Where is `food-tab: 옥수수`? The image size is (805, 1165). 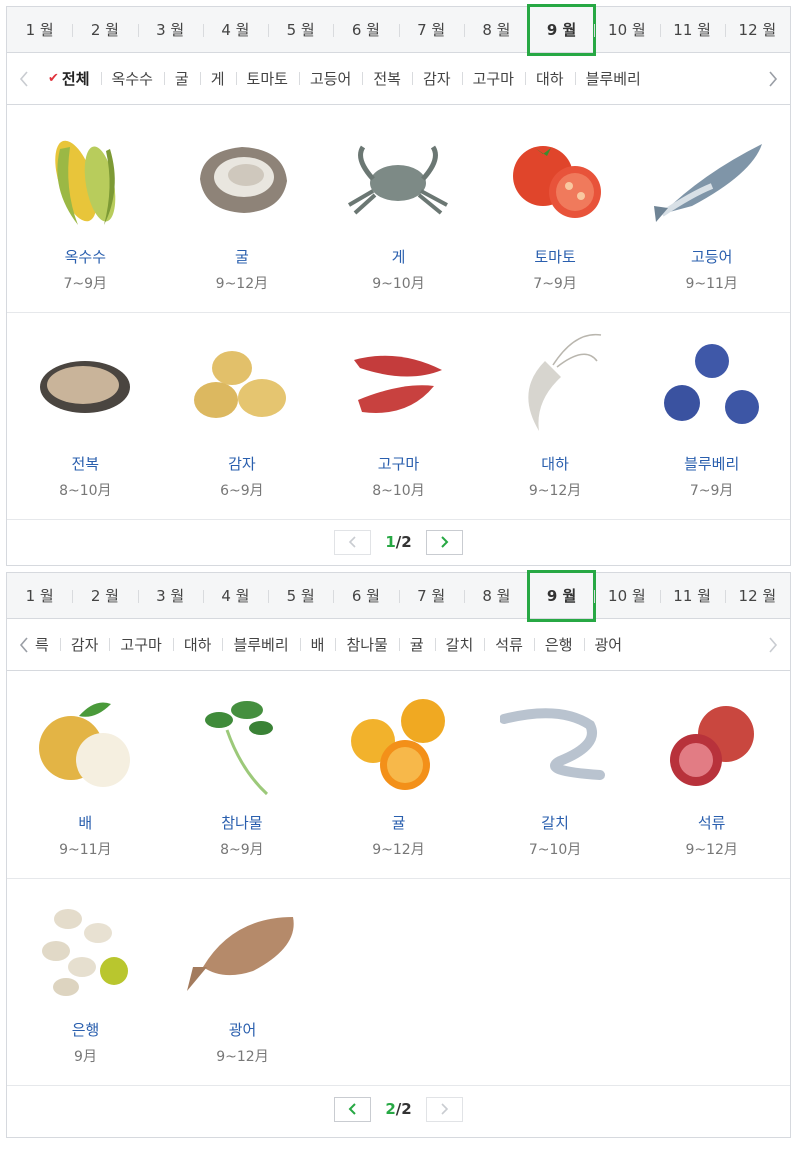 food-tab: 옥수수 is located at coordinates (132, 78).